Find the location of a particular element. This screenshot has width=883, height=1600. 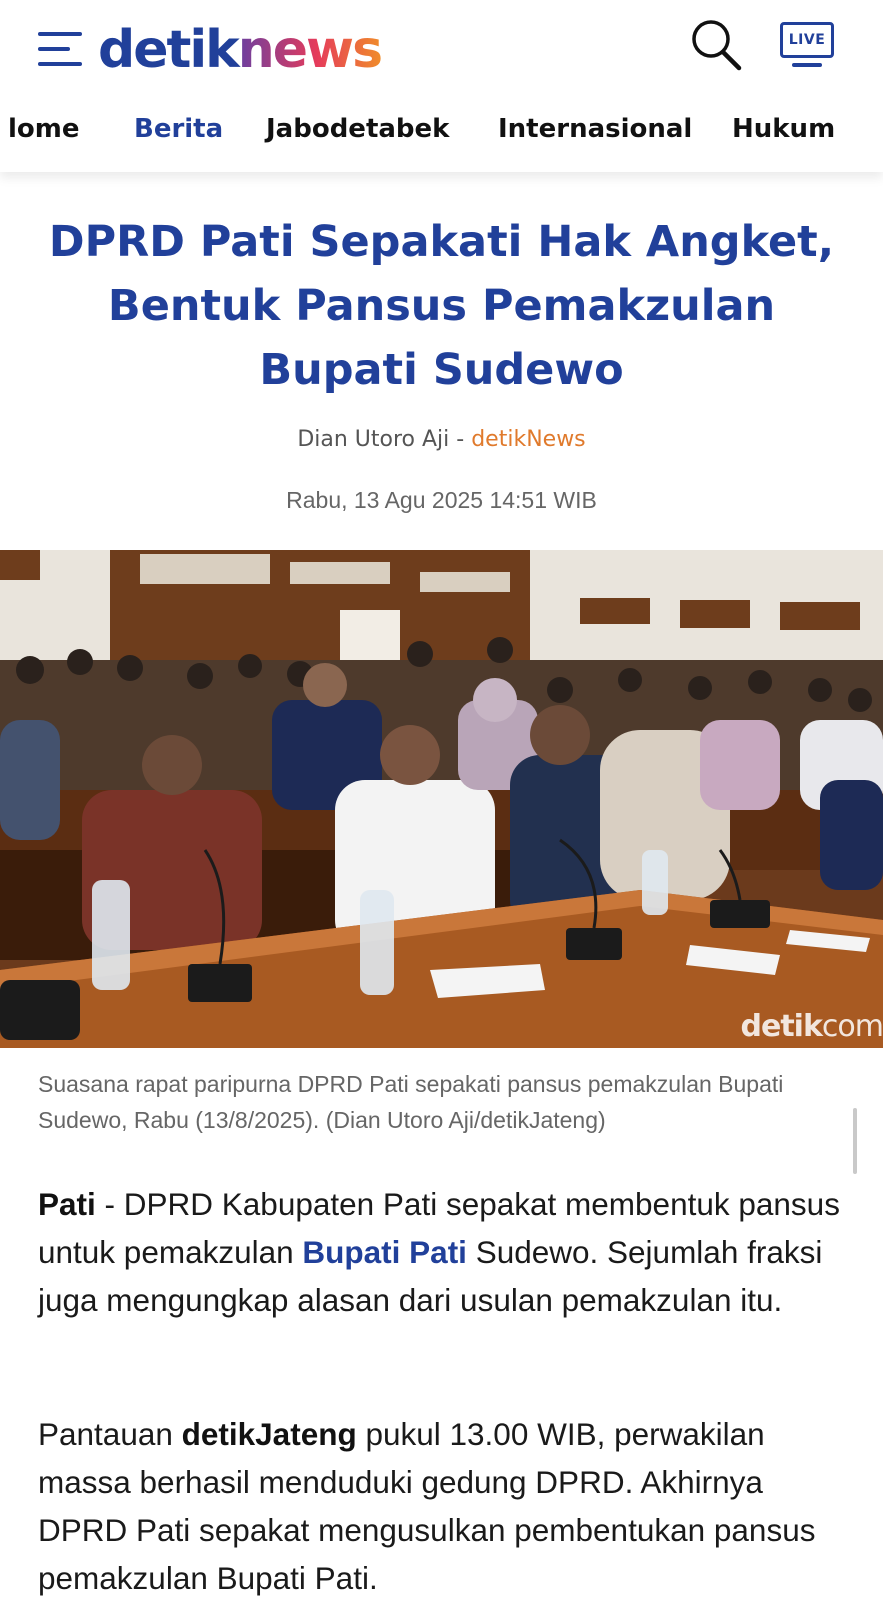

photo-watermark: detikcom is located at coordinates (811, 1026).